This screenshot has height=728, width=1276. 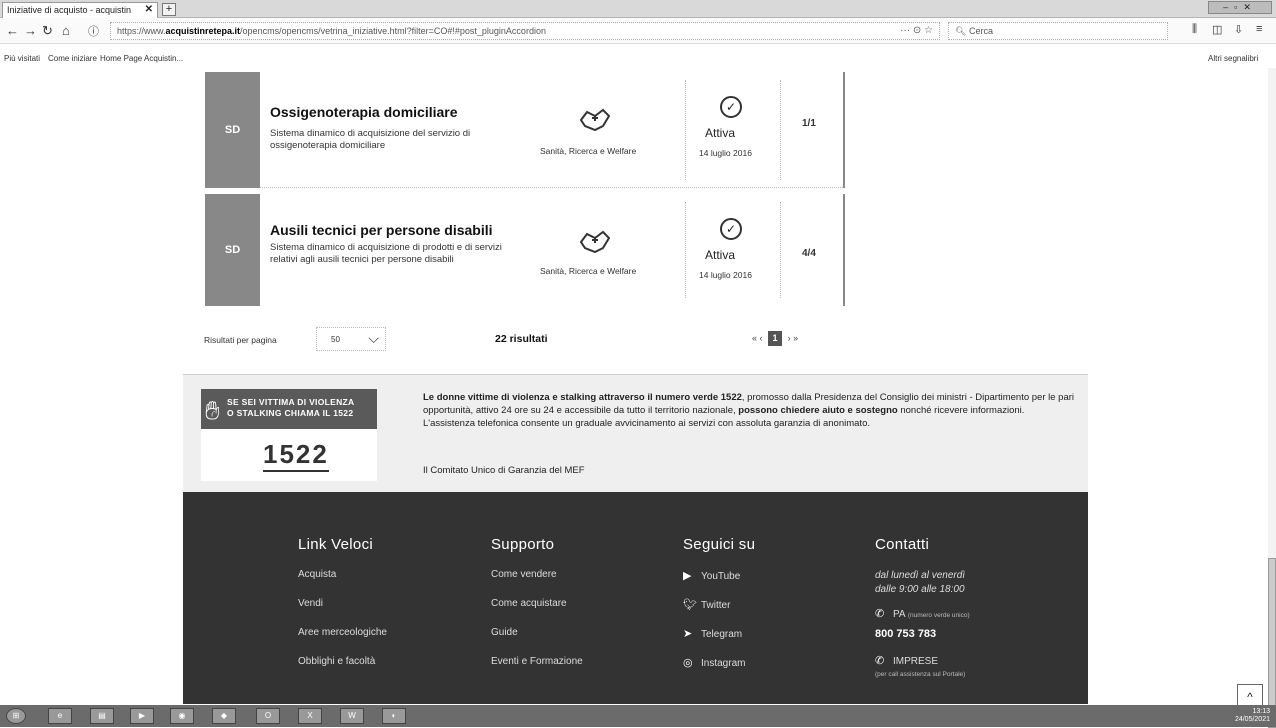 I want to click on results-count: 22 risultati, so click(x=521, y=339).